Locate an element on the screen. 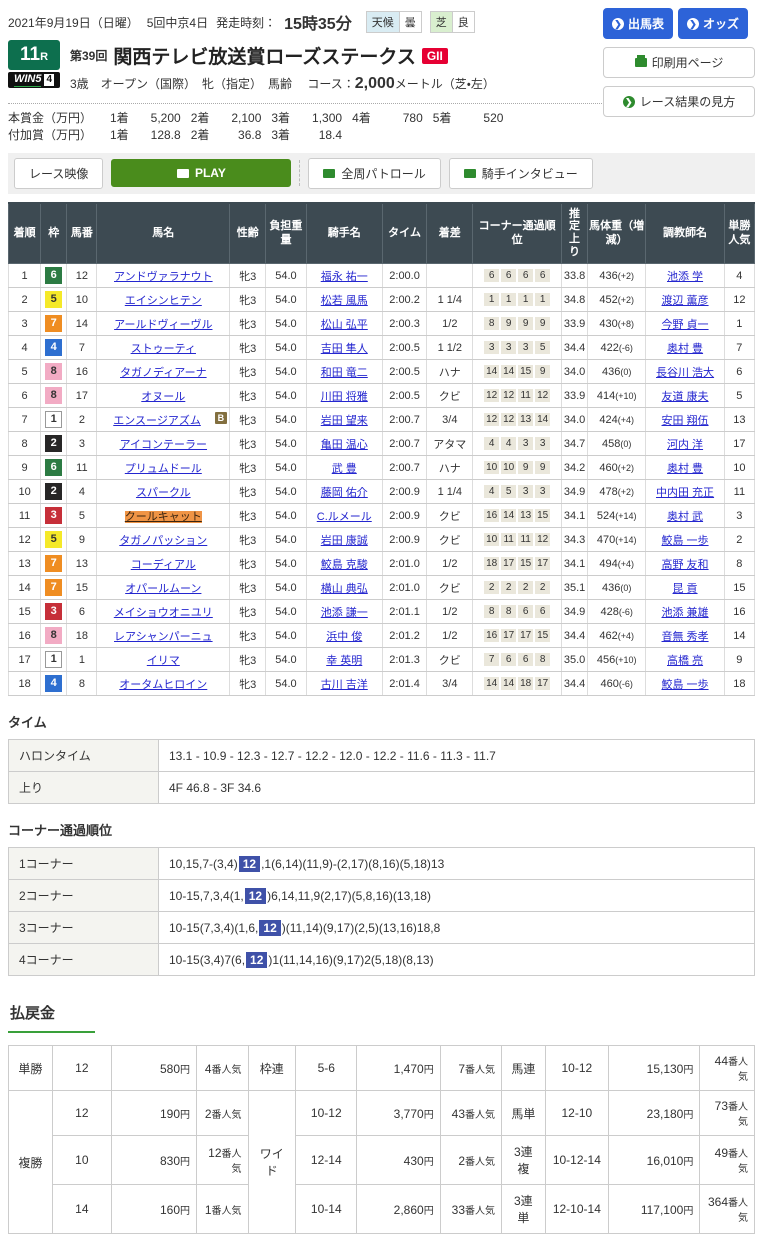  print-page-button: 印刷用ページ is located at coordinates (679, 62).